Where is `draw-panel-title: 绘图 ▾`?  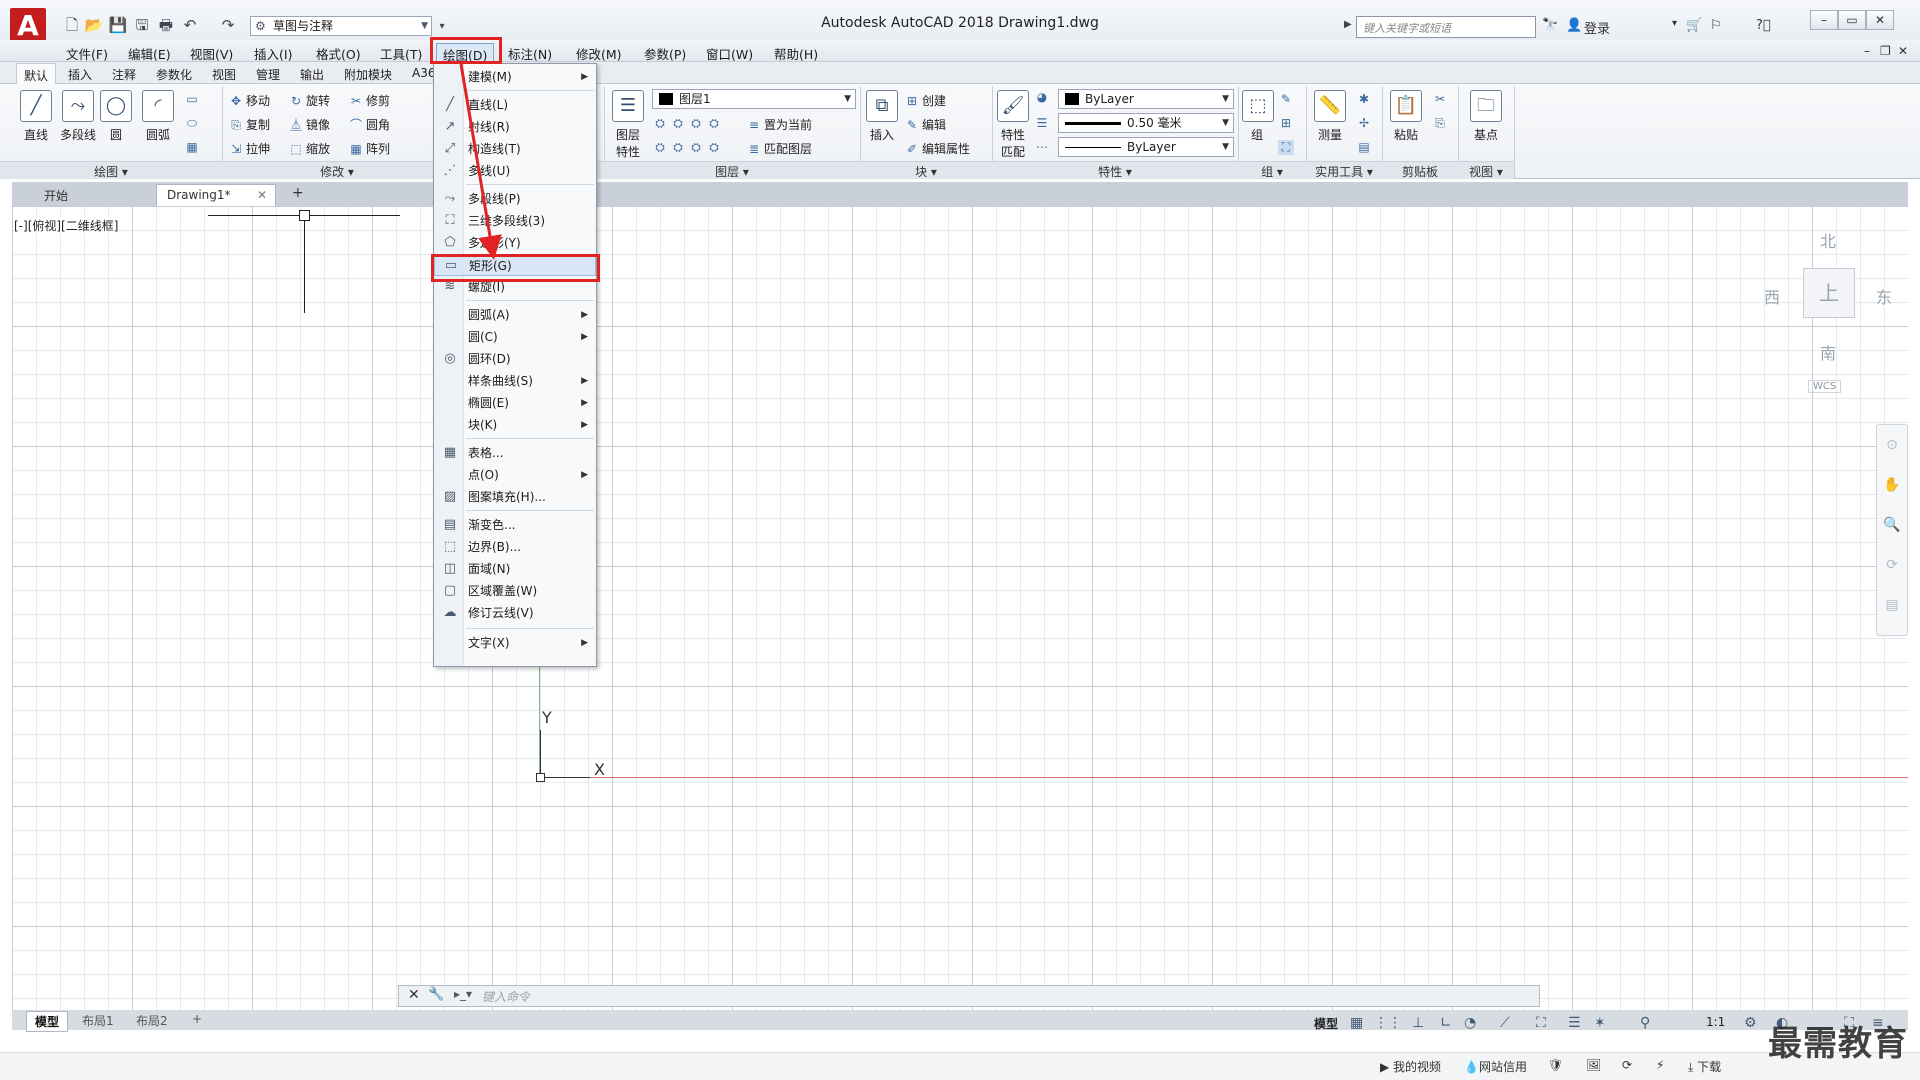 draw-panel-title: 绘图 ▾ is located at coordinates (111, 171).